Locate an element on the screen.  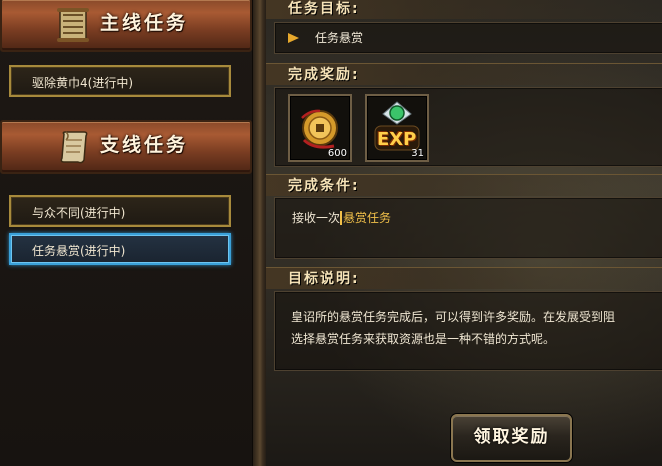
condition-text: 接收一次 悬赏任务 is located at coordinates (342, 217).